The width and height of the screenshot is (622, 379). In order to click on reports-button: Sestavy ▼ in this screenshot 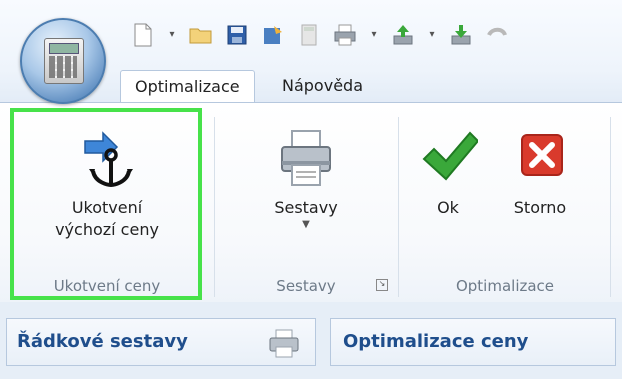, I will do `click(306, 187)`.